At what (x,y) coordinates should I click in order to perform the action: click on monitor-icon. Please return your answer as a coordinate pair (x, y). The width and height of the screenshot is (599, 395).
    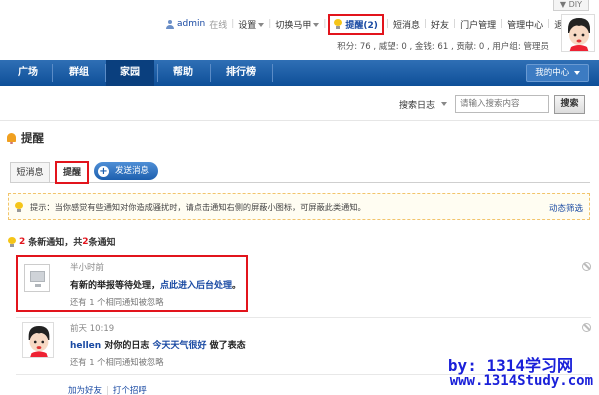
    Looking at the image, I should click on (37, 279).